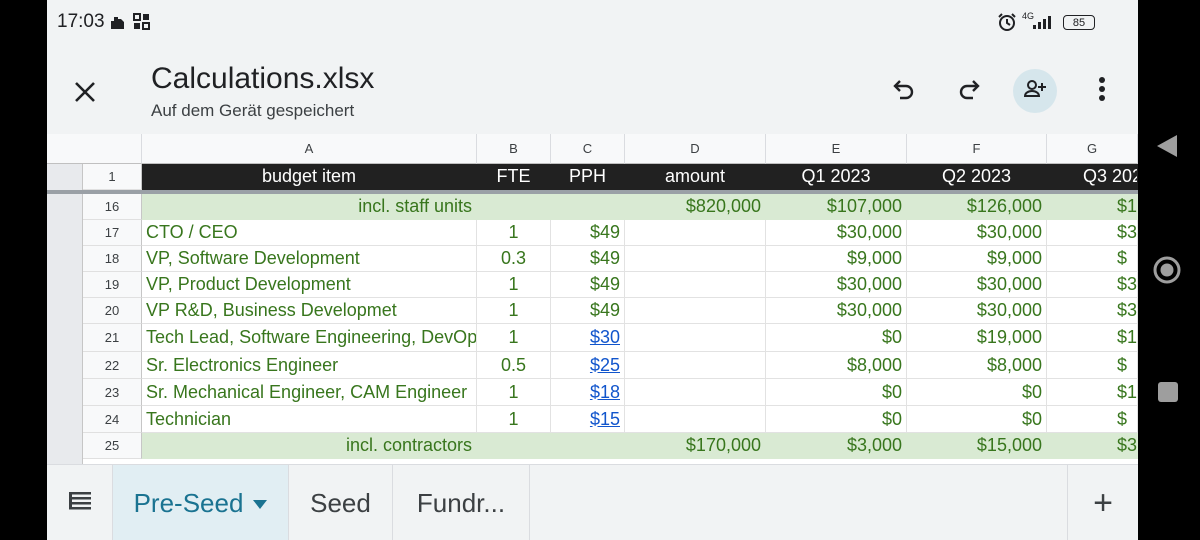 The height and width of the screenshot is (540, 1200). I want to click on header-cell-f: Q2 2023, so click(977, 177).